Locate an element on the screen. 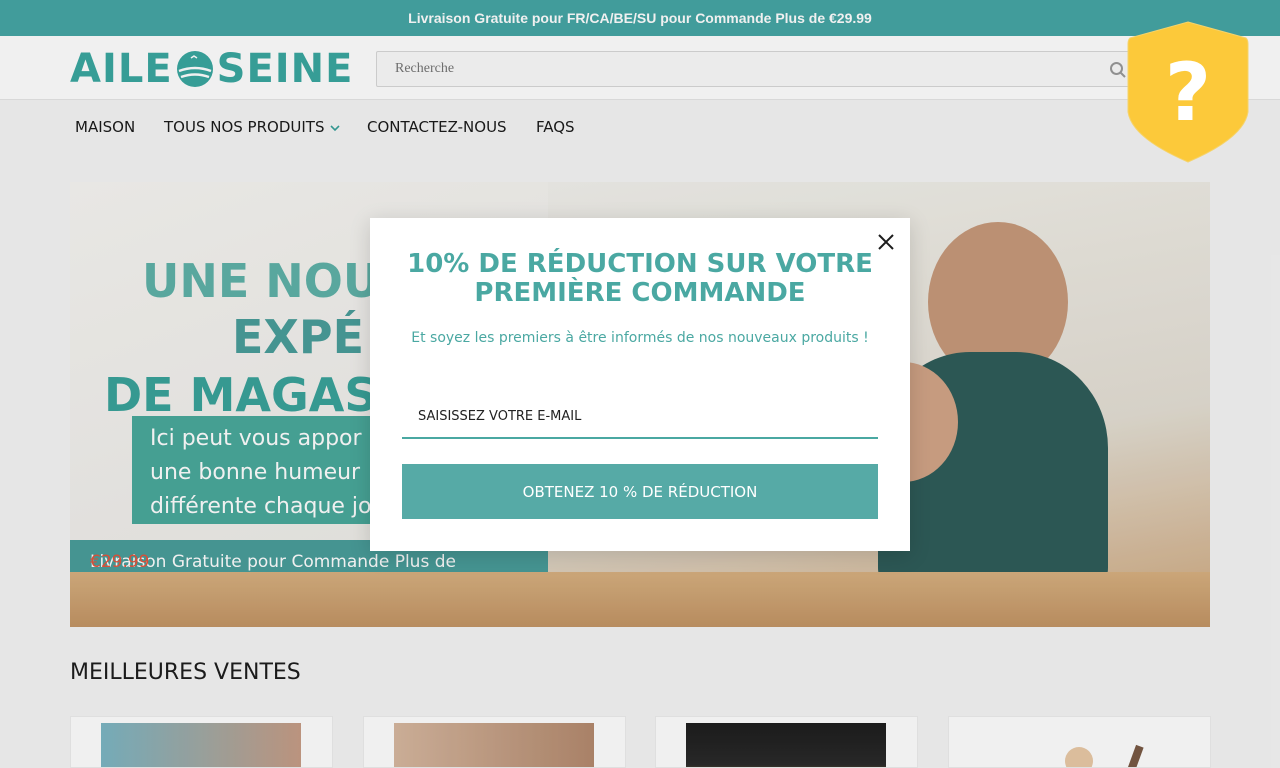  close-icon is located at coordinates (886, 242).